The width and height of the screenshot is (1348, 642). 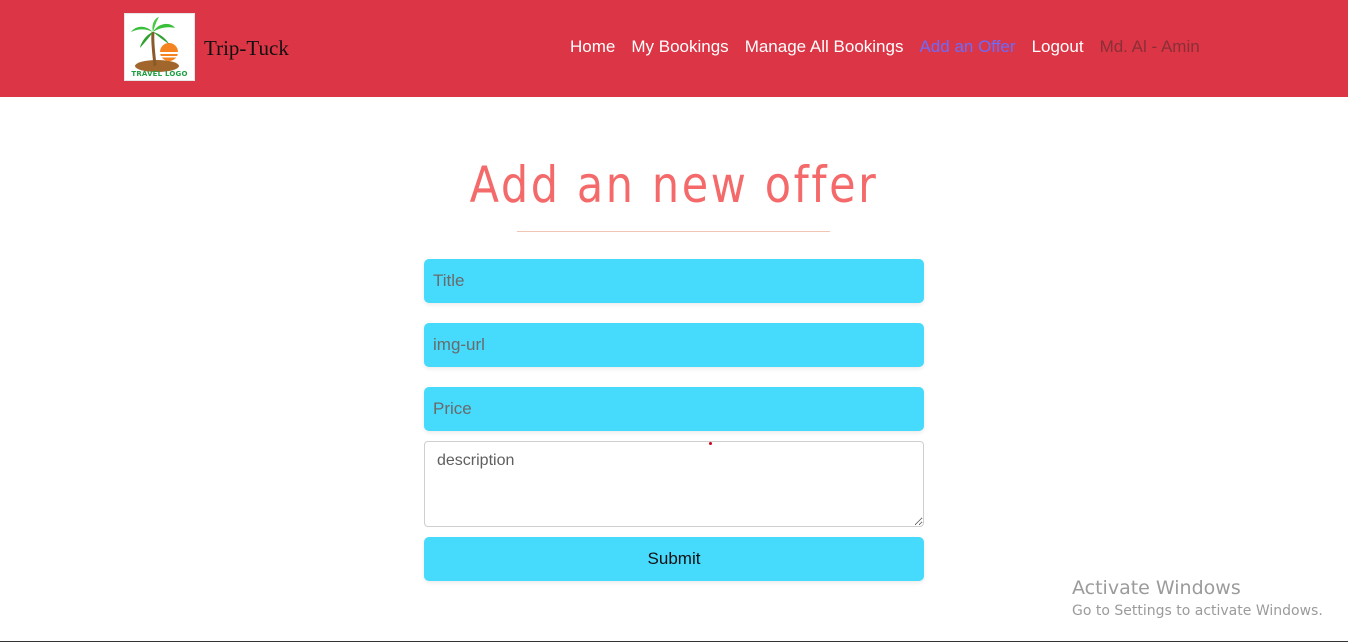 I want to click on watermark-subtitle: Go to Settings to activate Windows., so click(x=1197, y=611).